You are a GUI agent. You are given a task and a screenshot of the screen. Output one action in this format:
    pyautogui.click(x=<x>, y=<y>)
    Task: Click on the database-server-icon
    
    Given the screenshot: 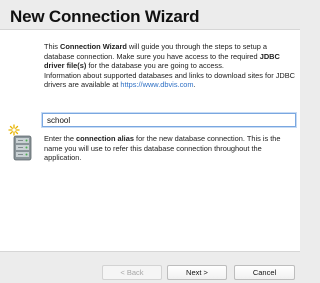 What is the action you would take?
    pyautogui.click(x=20, y=142)
    